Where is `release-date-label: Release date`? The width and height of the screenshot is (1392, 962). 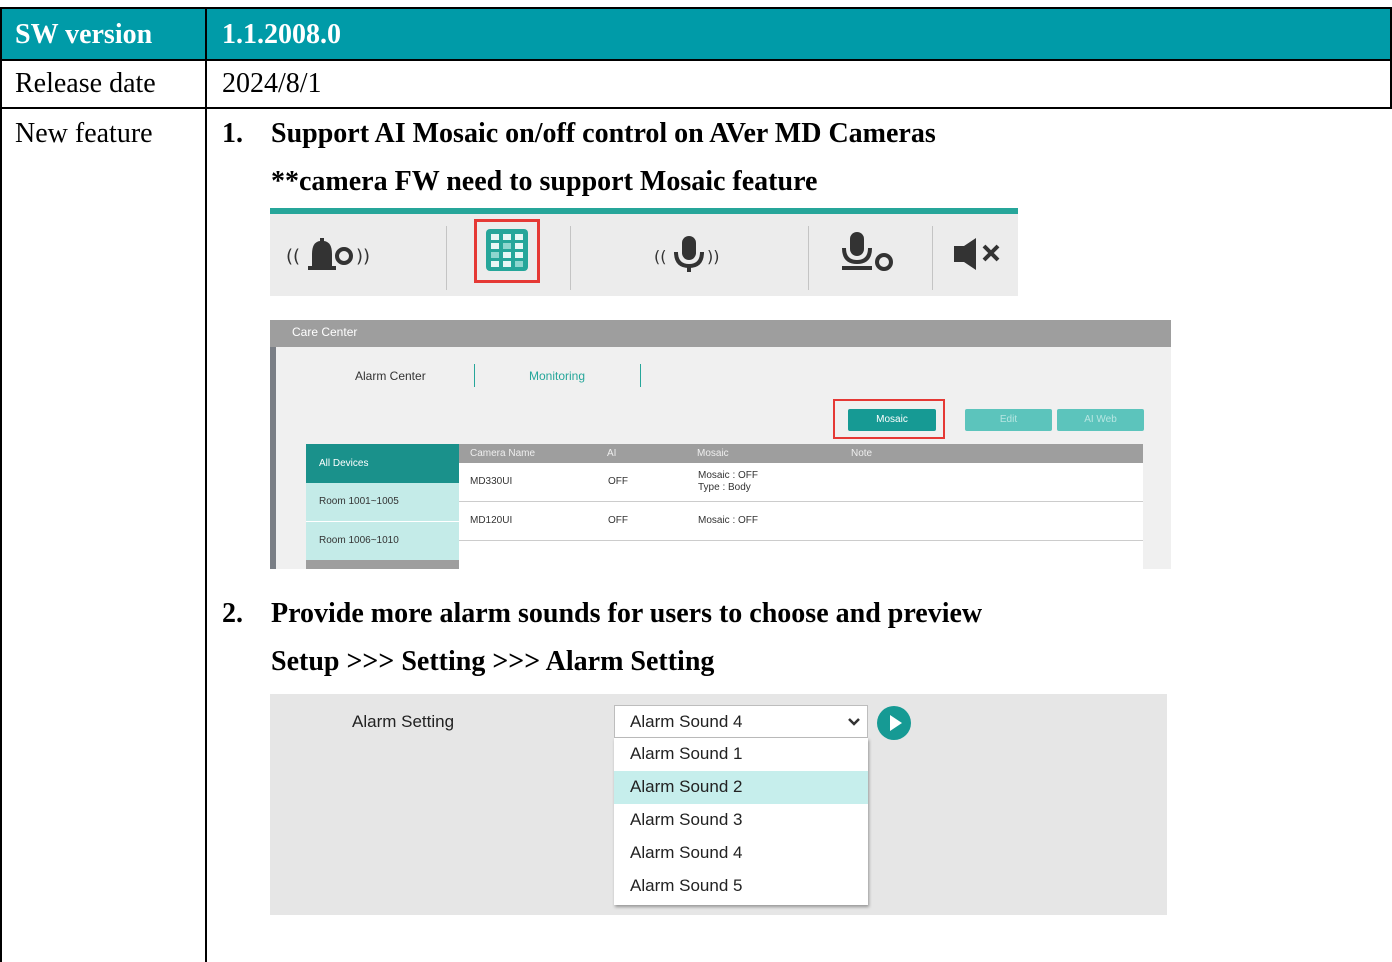
release-date-label: Release date is located at coordinates (85, 83).